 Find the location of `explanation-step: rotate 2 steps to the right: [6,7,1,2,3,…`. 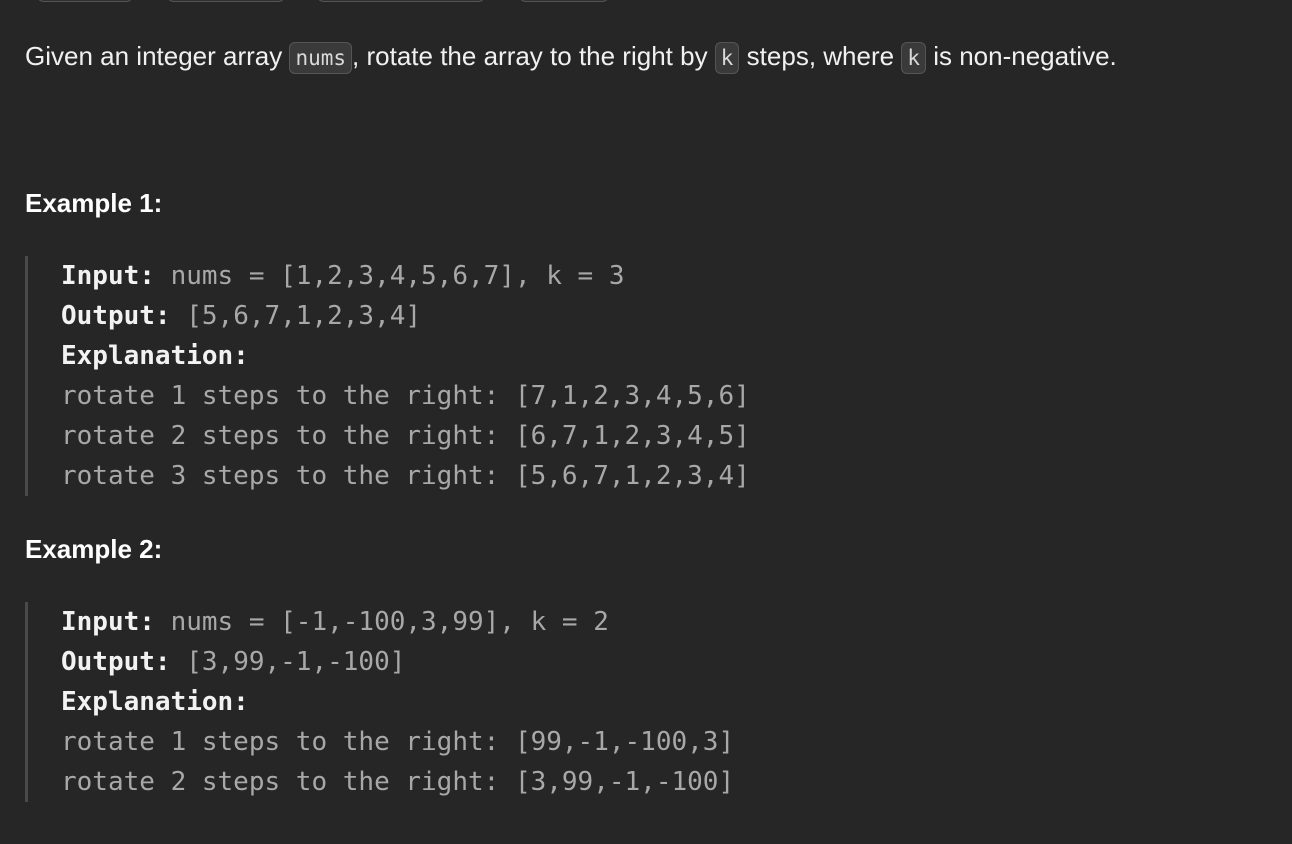

explanation-step: rotate 2 steps to the right: [6,7,1,2,3,… is located at coordinates (405, 436).